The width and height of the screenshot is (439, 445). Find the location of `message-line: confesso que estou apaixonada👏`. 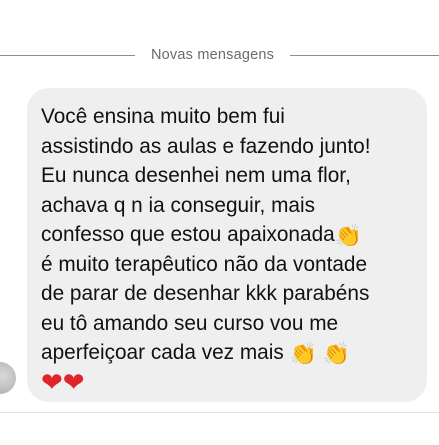

message-line: confesso que estou apaixonada👏 is located at coordinates (227, 235).